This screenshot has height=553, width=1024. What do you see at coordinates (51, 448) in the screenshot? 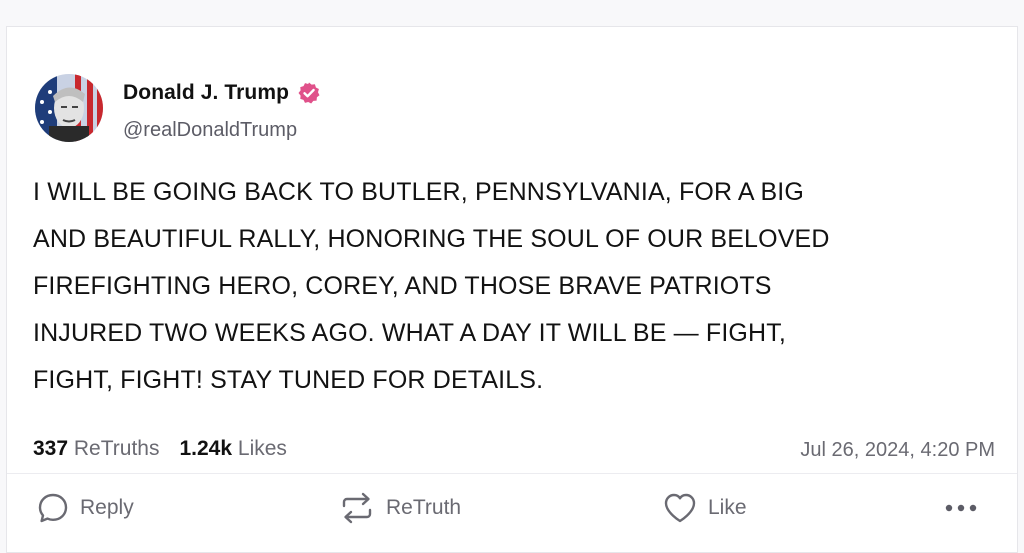
I see `retruths-count: 337` at bounding box center [51, 448].